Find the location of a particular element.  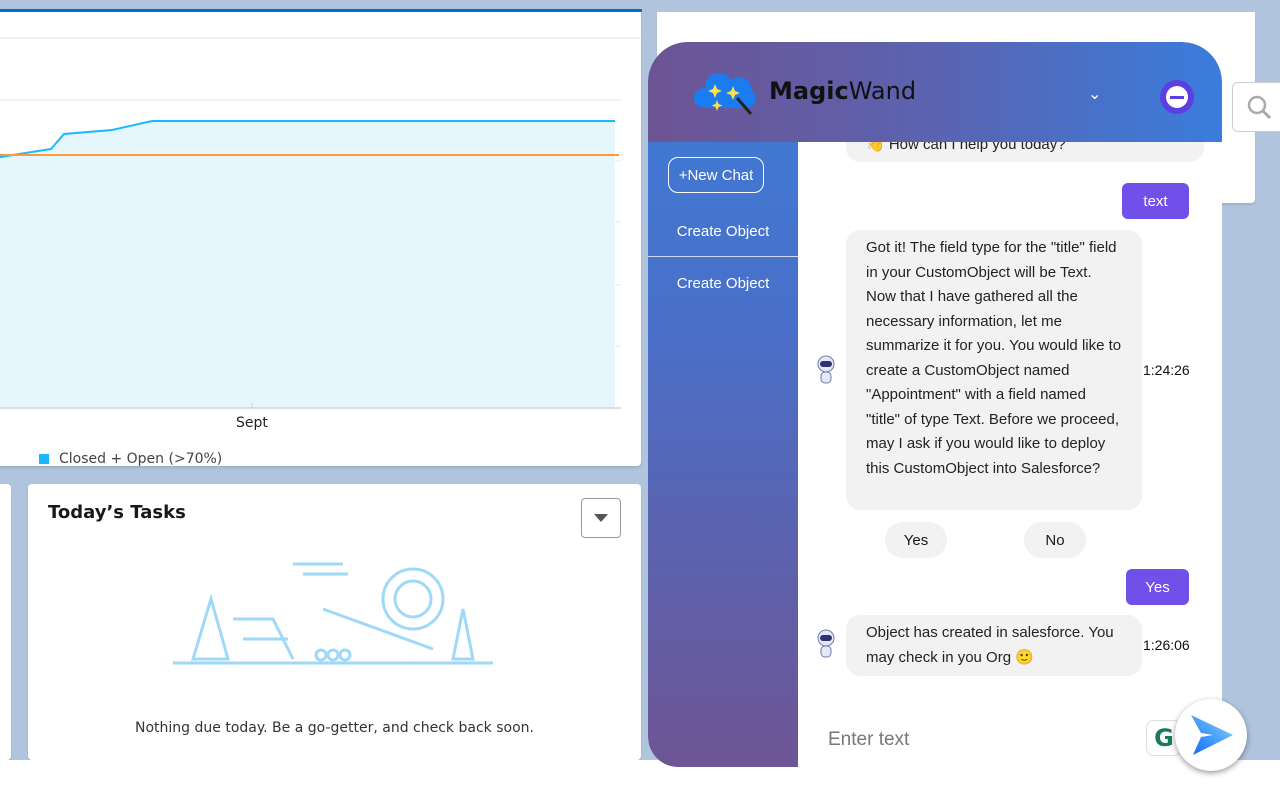

search-icon is located at coordinates (1259, 107).